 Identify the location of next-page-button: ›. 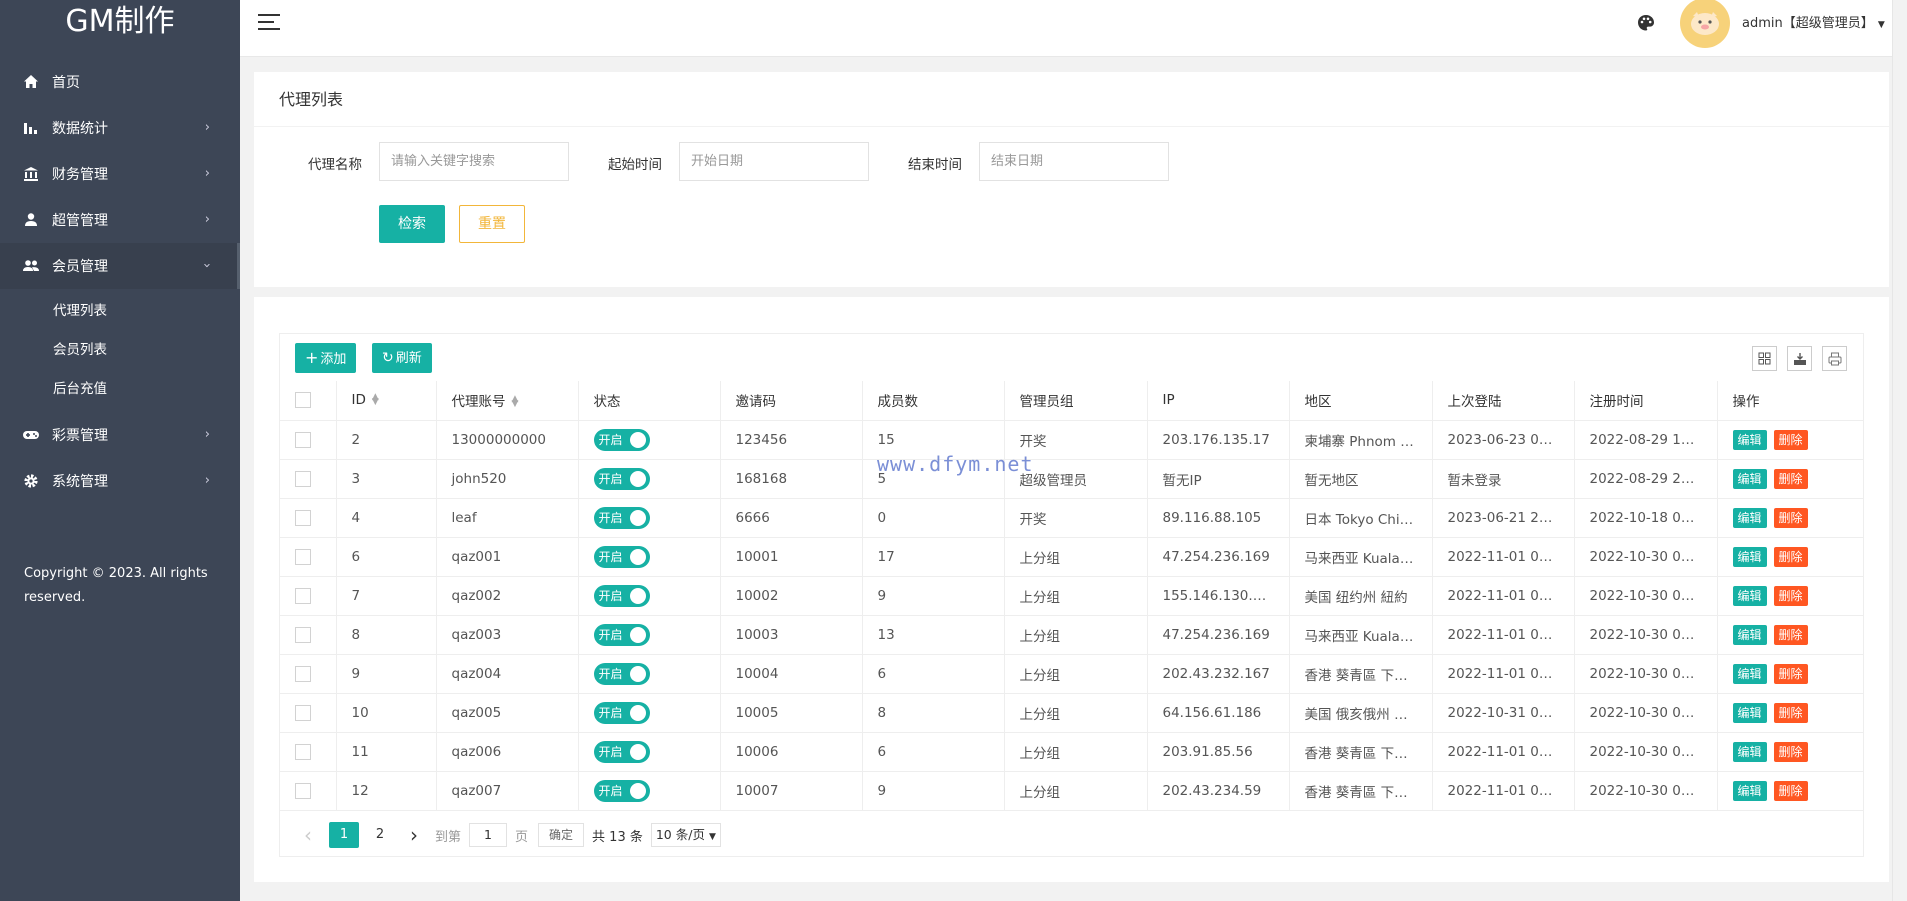
(414, 835).